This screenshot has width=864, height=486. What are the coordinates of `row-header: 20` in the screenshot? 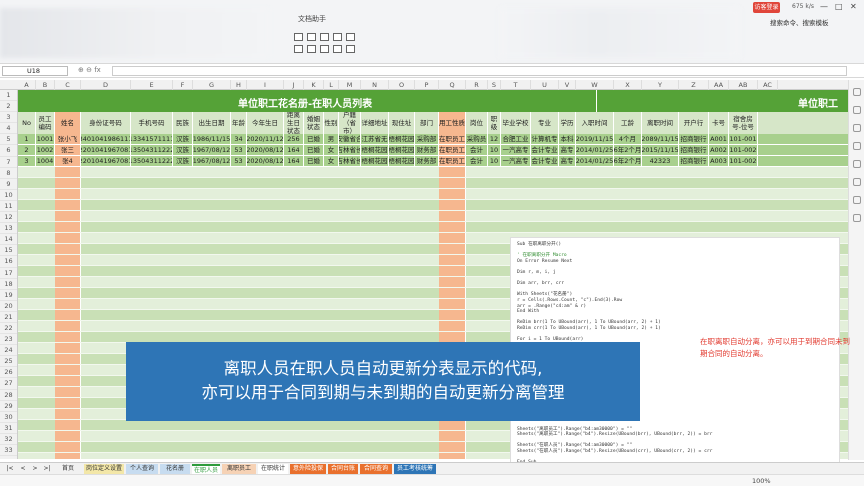 It's located at (8, 306).